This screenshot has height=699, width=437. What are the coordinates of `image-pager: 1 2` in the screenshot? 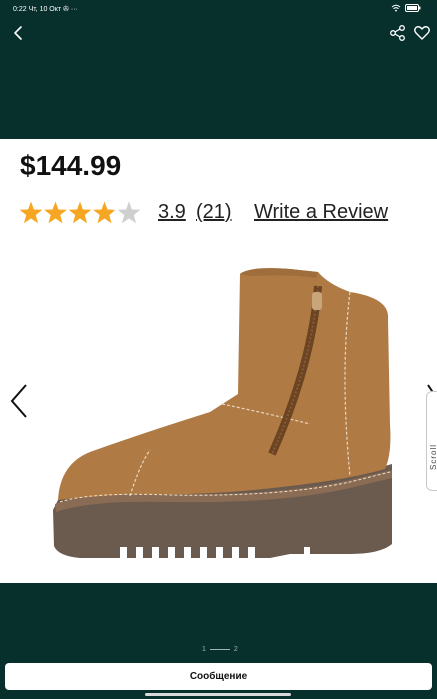 It's located at (220, 649).